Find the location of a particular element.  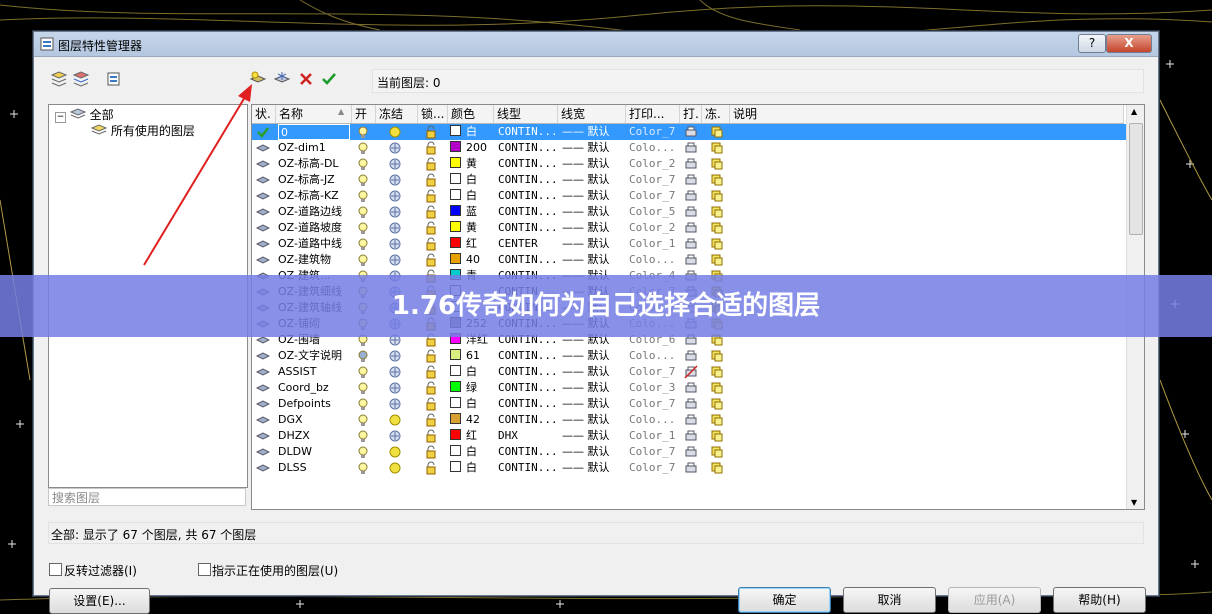

layer-name: DGX is located at coordinates (314, 420).